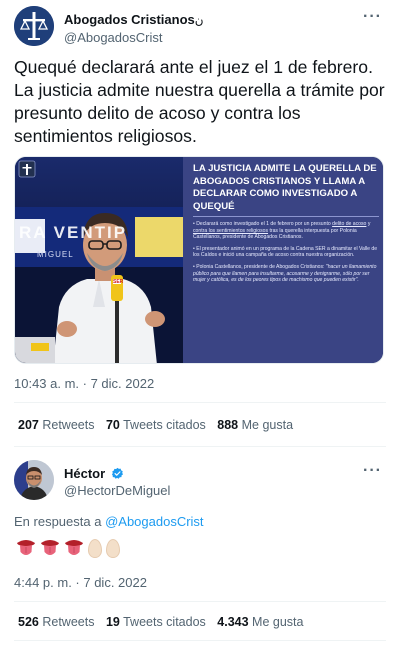  I want to click on media-divider, so click(286, 216).